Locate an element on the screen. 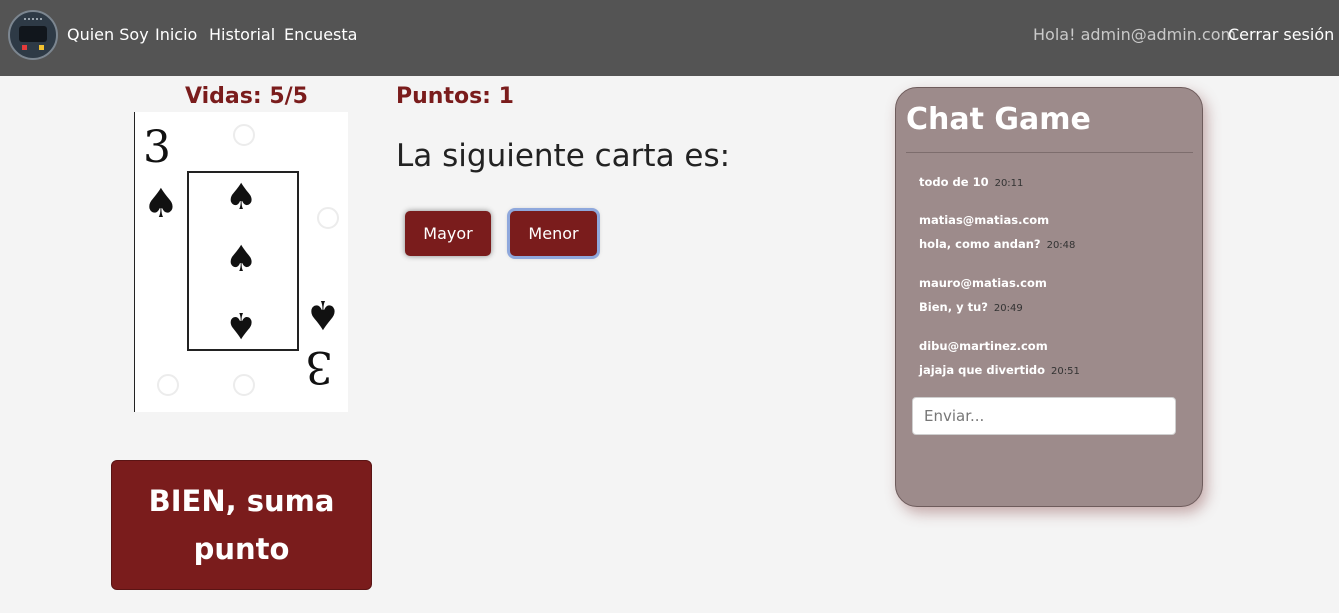 The width and height of the screenshot is (1339, 613). result-message: BIEN, suma punto is located at coordinates (241, 525).